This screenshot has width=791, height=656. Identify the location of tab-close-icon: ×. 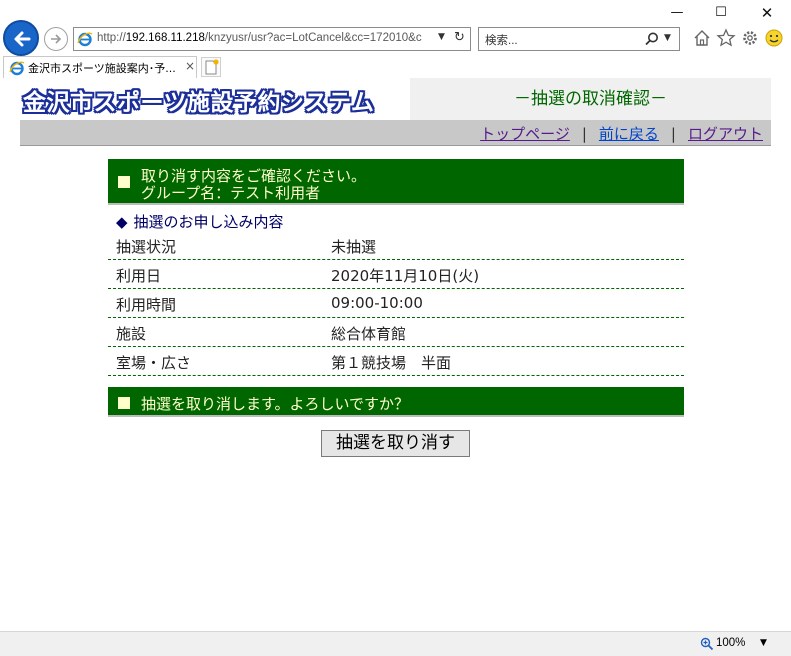
(190, 66).